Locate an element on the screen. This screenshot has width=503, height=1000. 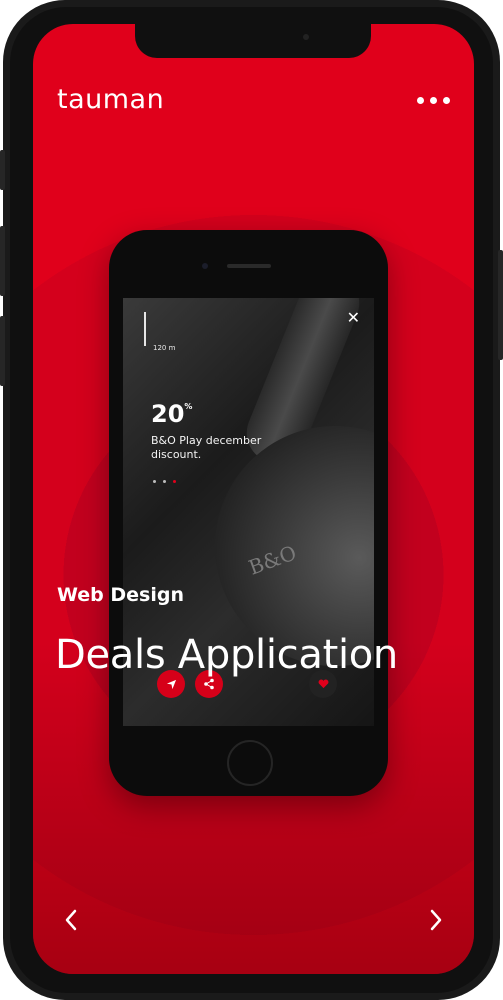
headphone-cup-image is located at coordinates (294, 546).